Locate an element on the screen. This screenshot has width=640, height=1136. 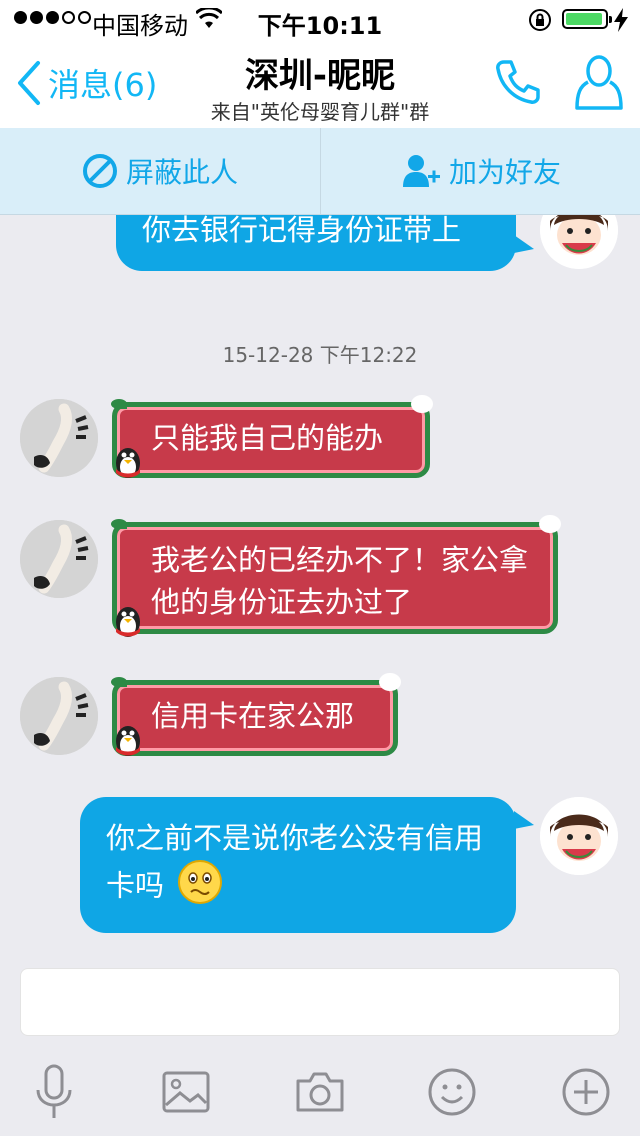
more-options-button is located at coordinates (586, 1092).